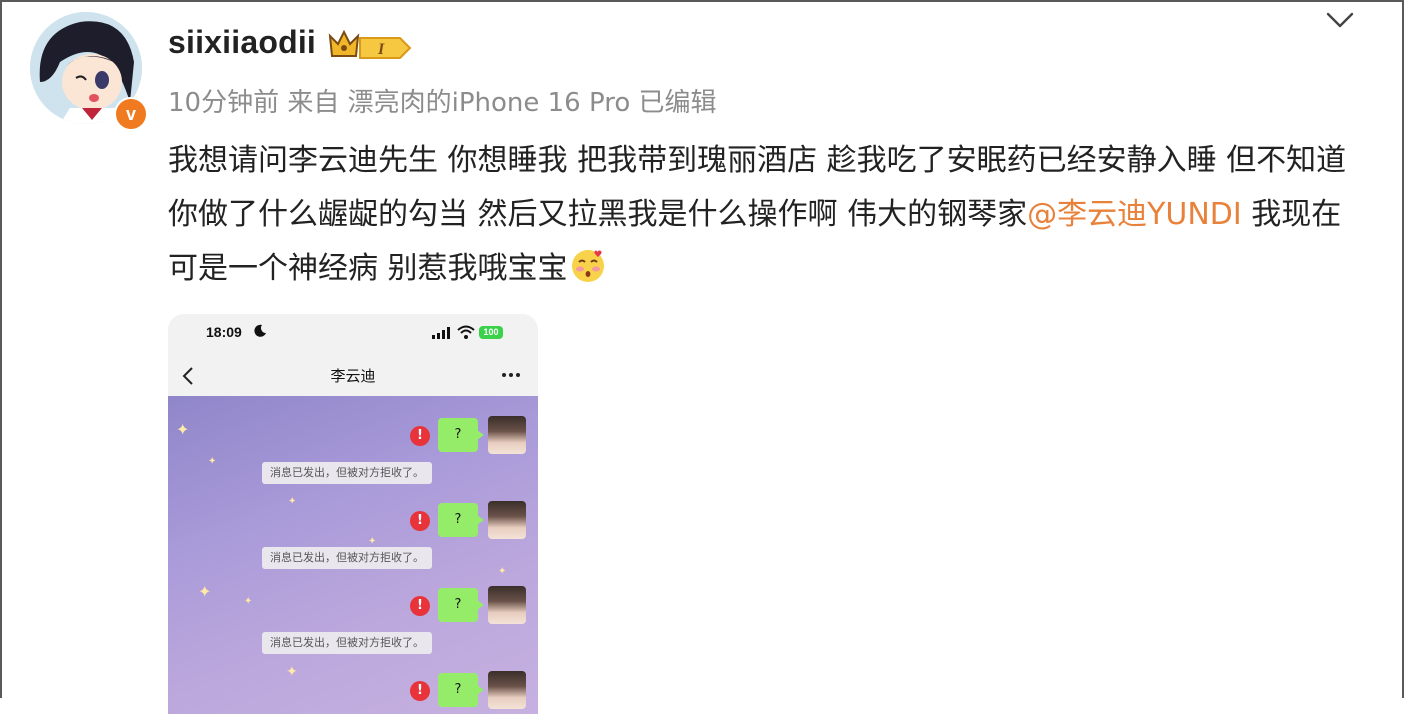 Image resolution: width=1408 pixels, height=714 pixels. I want to click on chat-title: 李云迪, so click(353, 376).